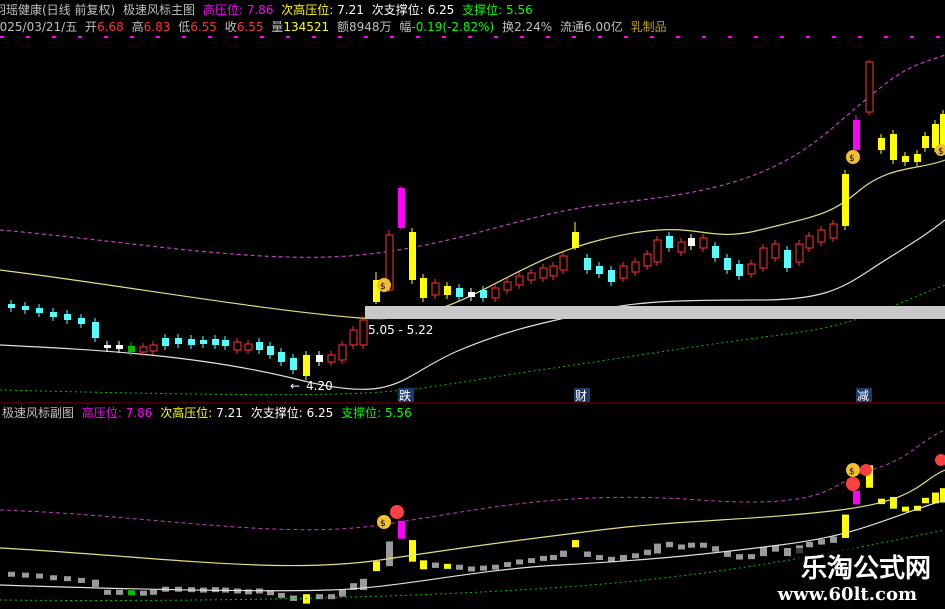 Image resolution: width=945 pixels, height=609 pixels. I want to click on tag-jian: 减, so click(864, 395).